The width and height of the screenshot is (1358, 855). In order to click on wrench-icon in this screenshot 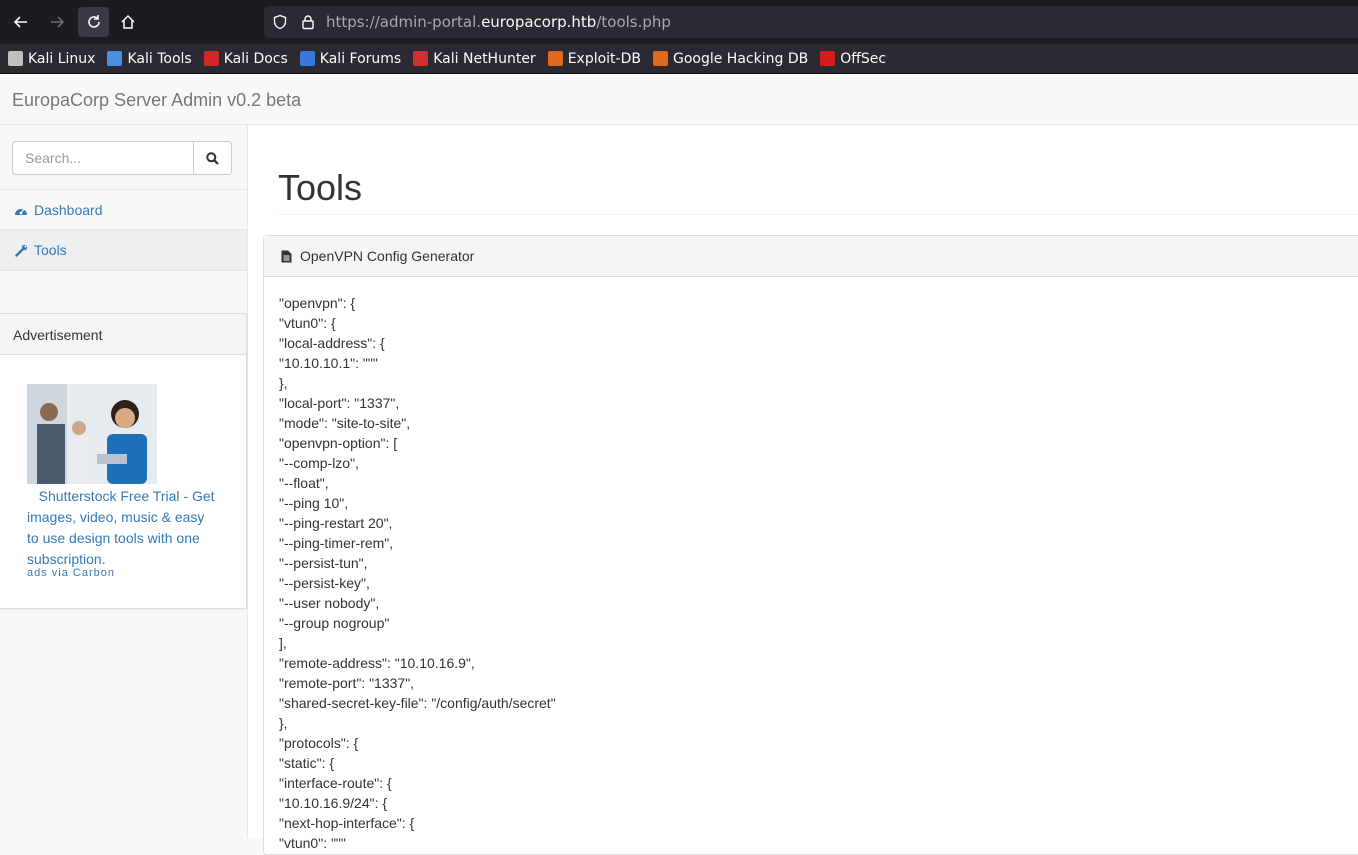, I will do `click(21, 250)`.